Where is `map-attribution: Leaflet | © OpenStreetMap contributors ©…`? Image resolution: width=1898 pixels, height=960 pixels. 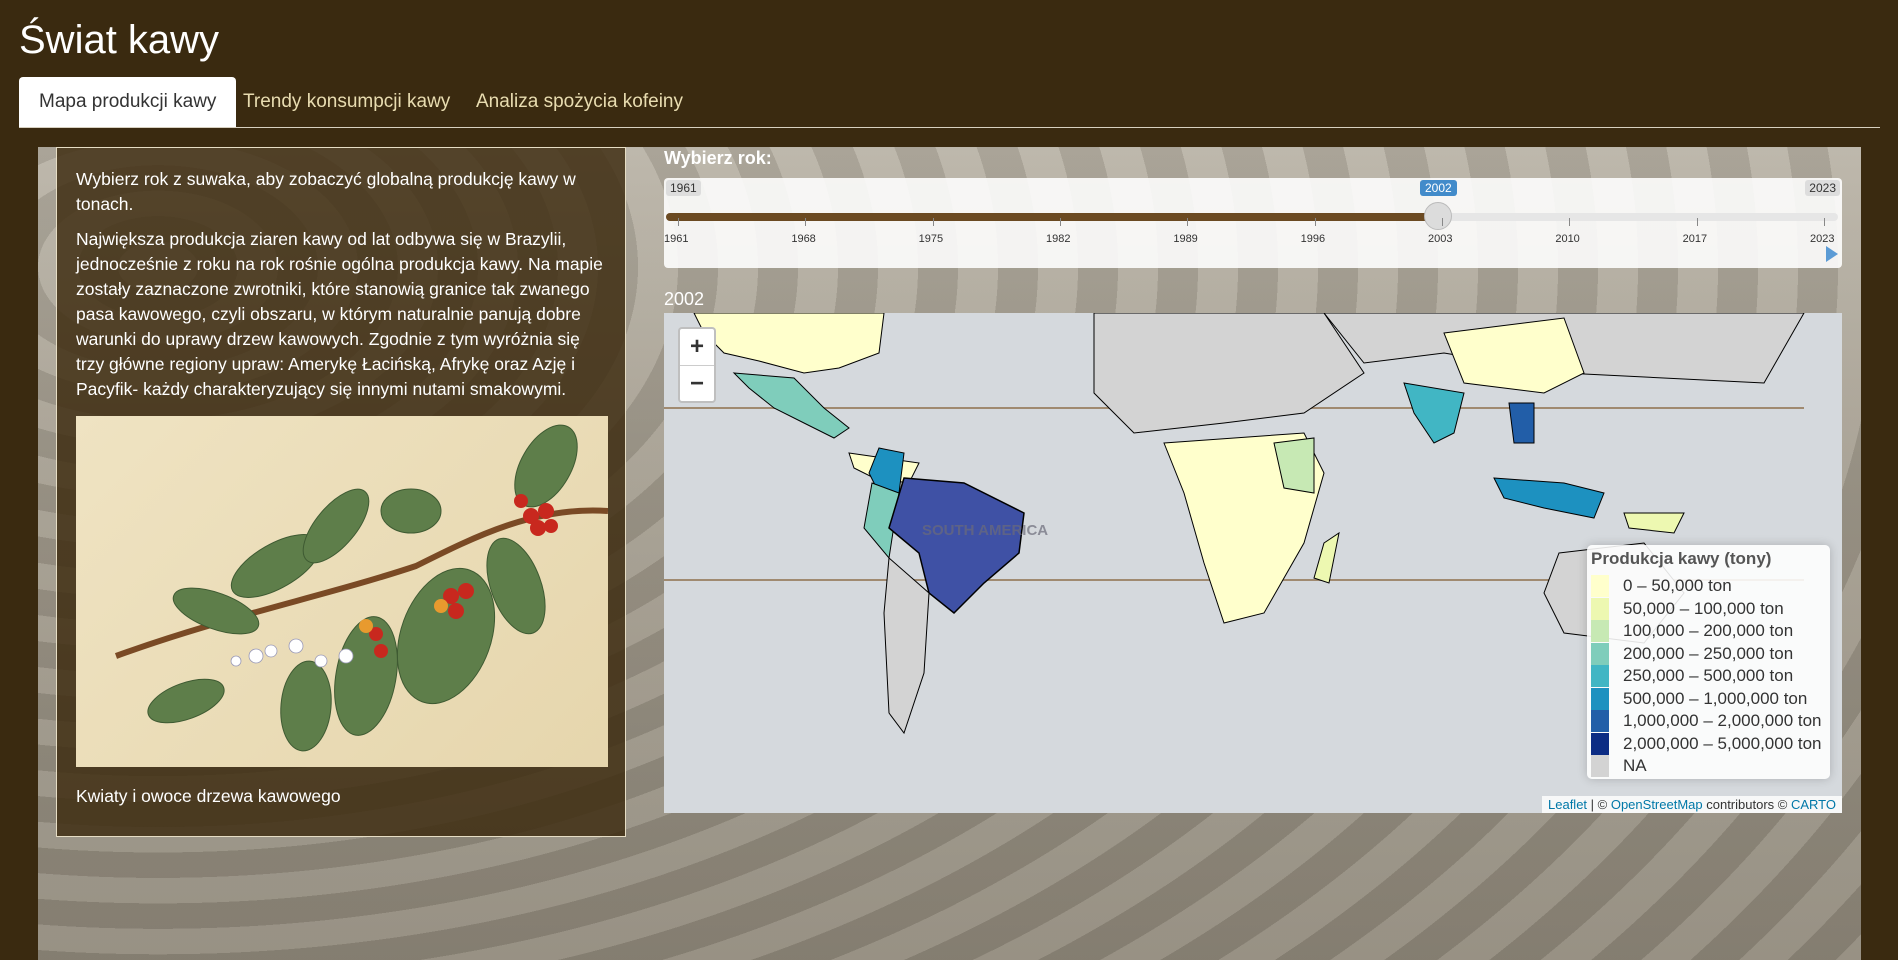 map-attribution: Leaflet | © OpenStreetMap contributors ©… is located at coordinates (1692, 804).